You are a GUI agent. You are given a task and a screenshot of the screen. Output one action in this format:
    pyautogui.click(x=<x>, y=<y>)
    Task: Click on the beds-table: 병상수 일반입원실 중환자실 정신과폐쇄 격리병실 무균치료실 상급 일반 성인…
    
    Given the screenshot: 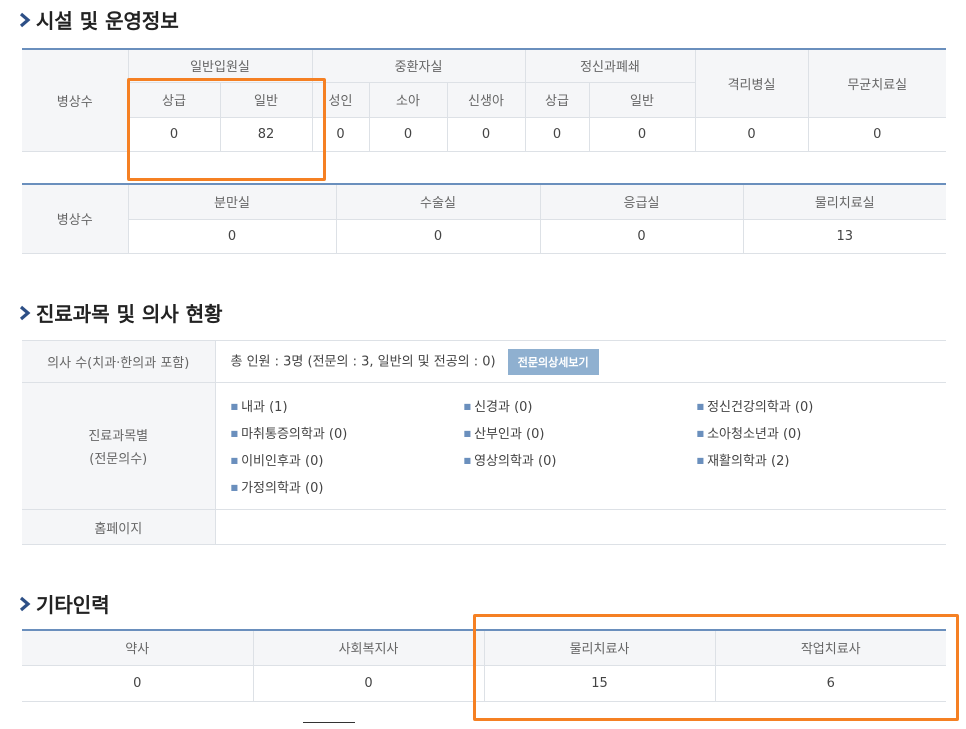 What is the action you would take?
    pyautogui.click(x=484, y=100)
    